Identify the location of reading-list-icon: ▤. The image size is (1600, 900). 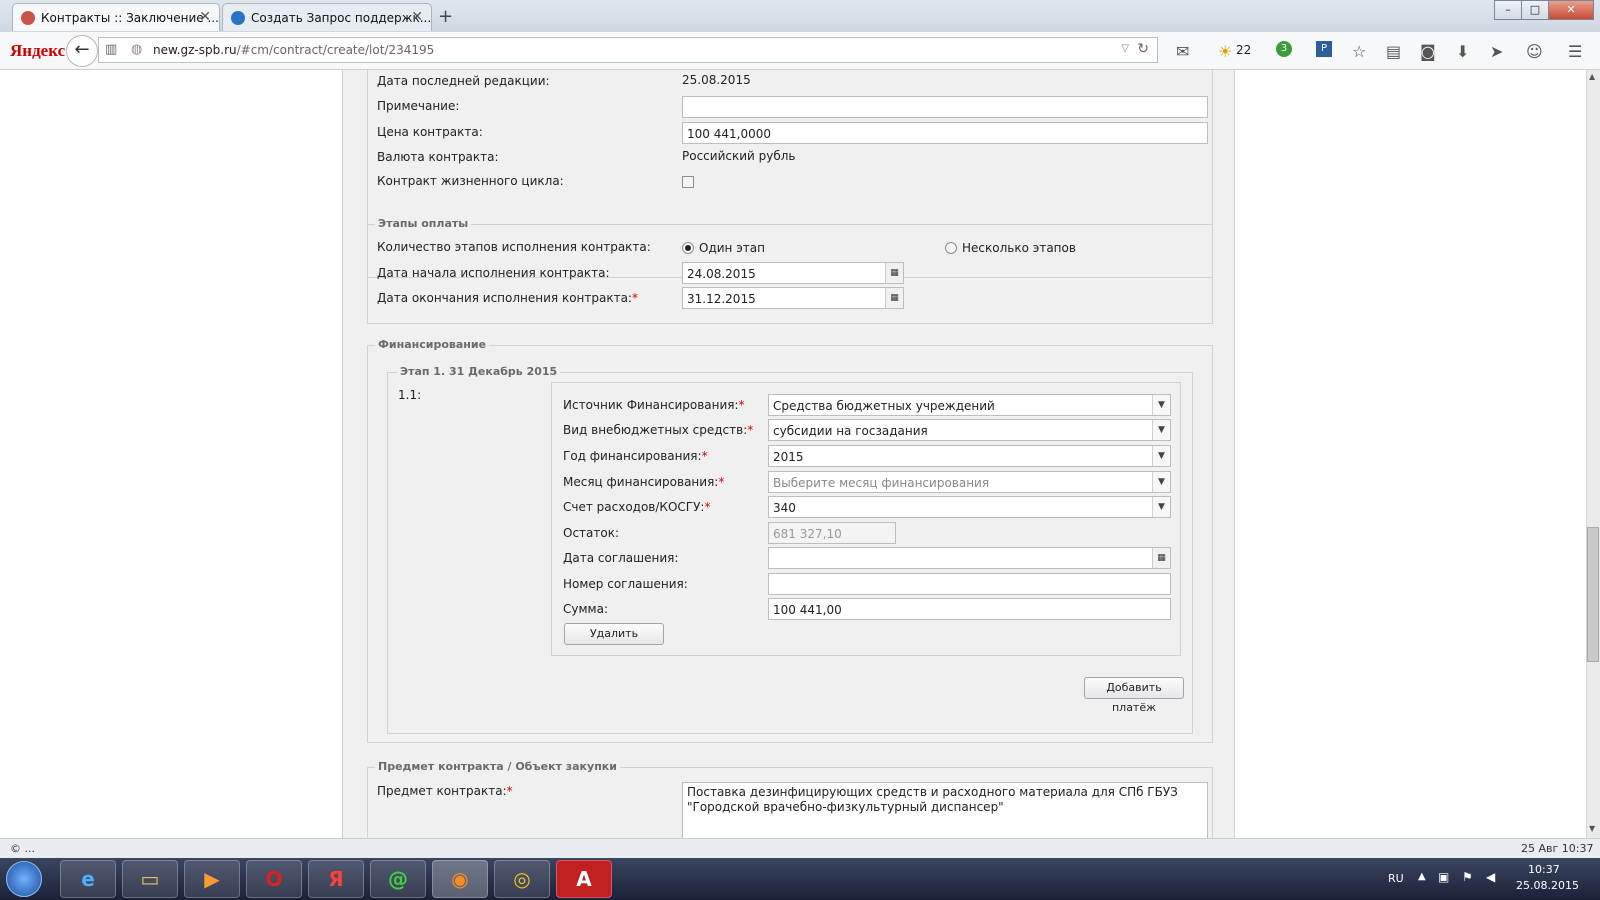
(1393, 51).